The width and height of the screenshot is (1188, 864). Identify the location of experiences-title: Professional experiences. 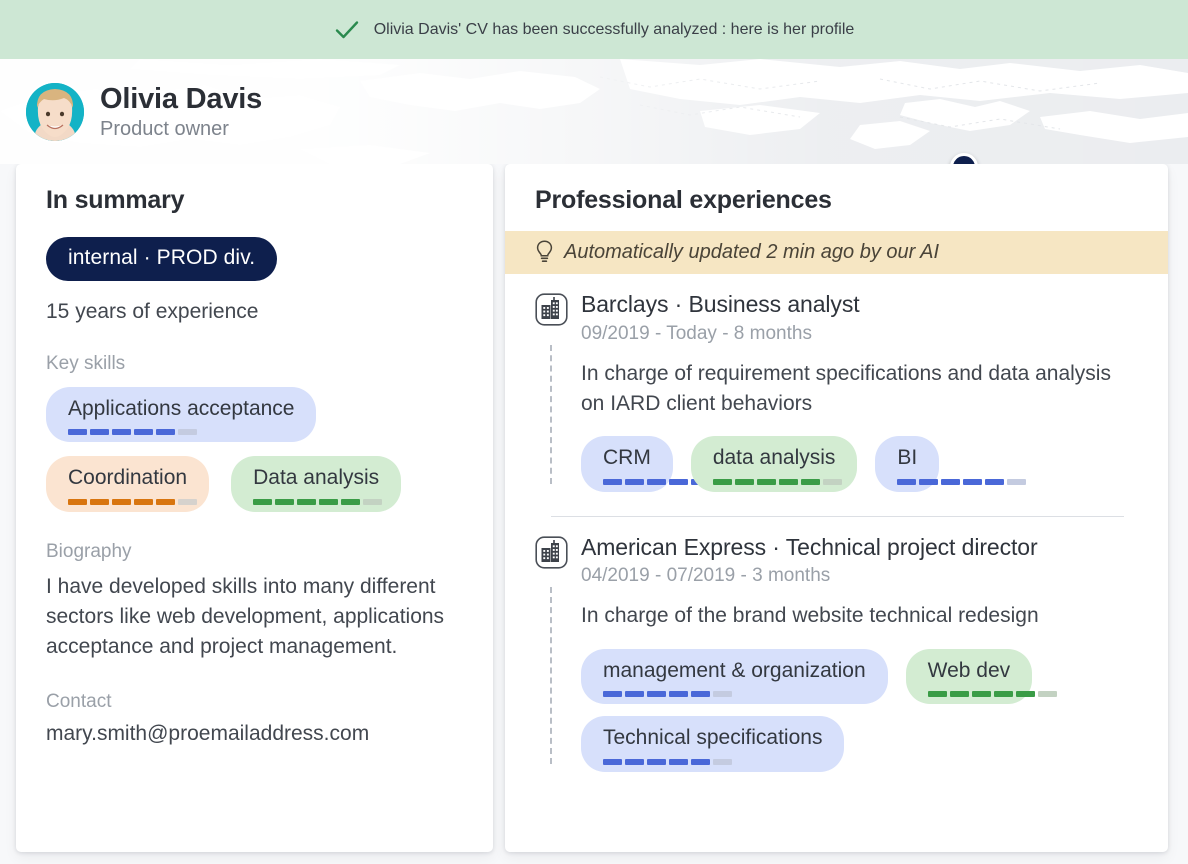
(683, 200).